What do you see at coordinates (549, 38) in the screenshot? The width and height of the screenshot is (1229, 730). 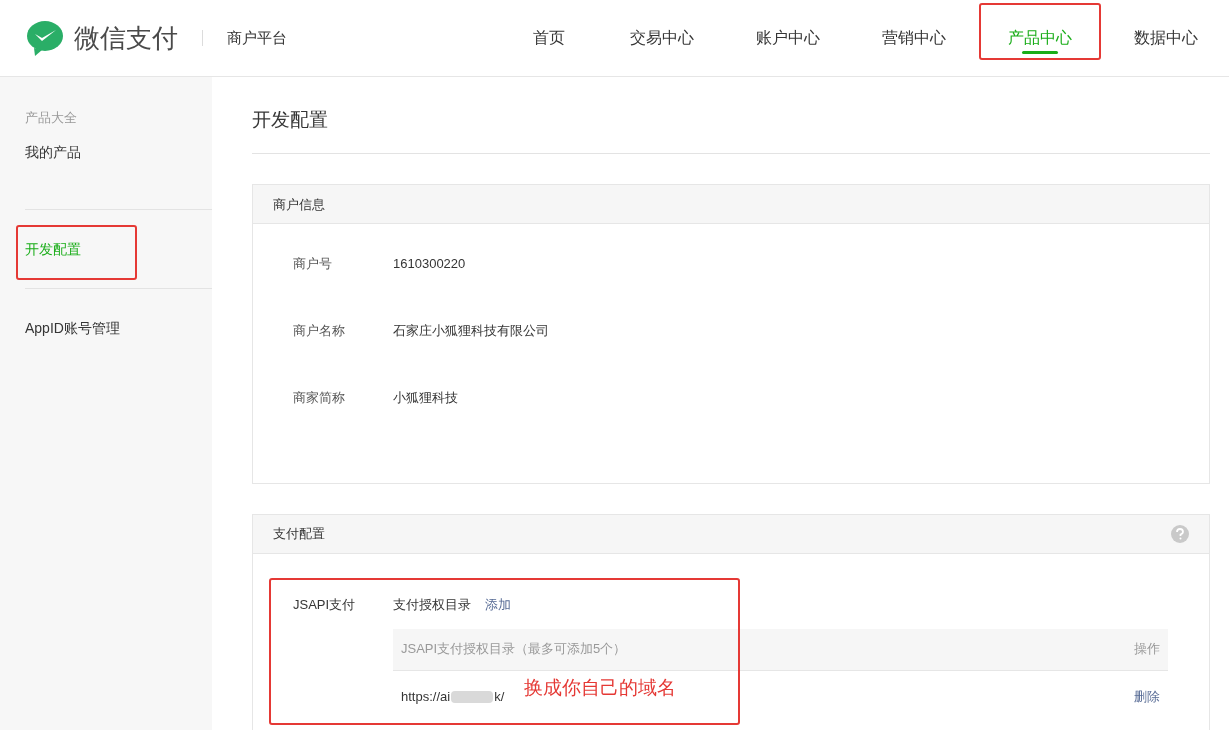 I see `nav-tab: 首页` at bounding box center [549, 38].